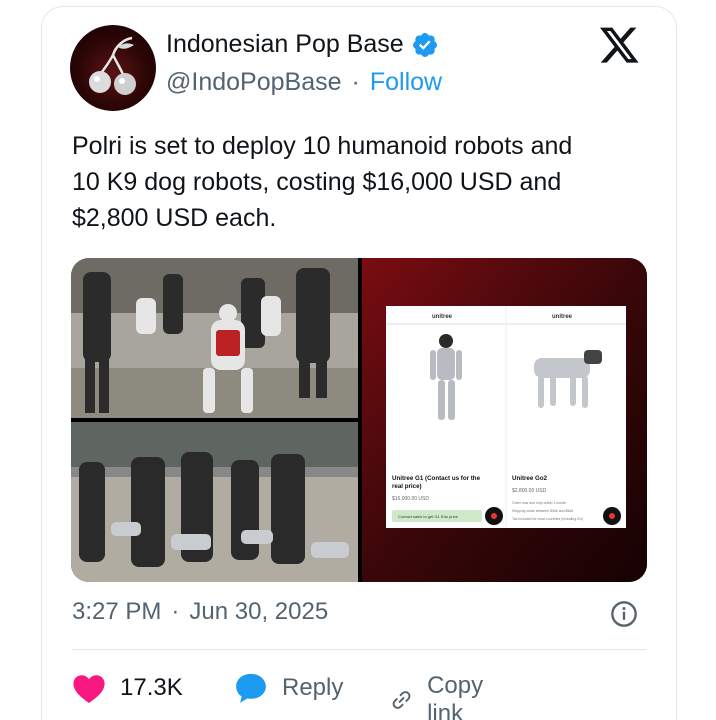  Describe the element at coordinates (359, 649) in the screenshot. I see `divider` at that location.